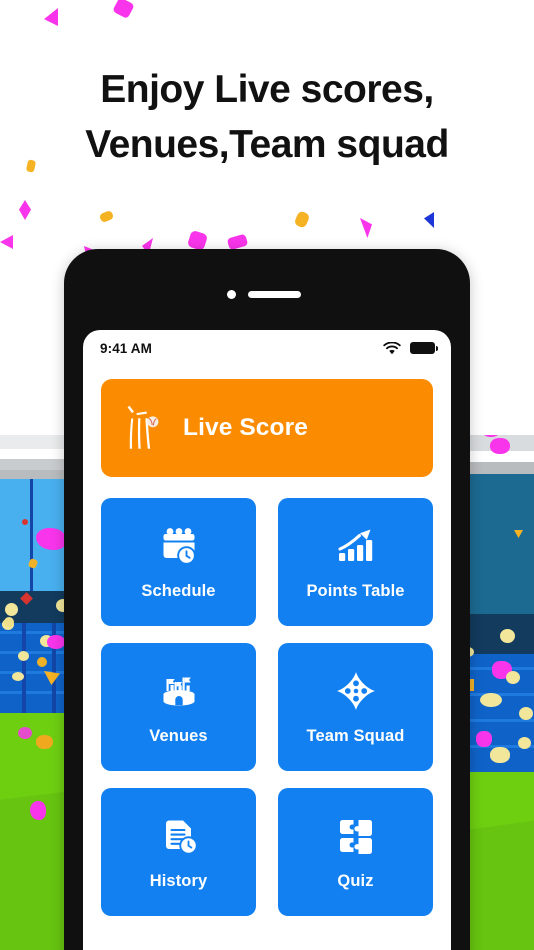 The width and height of the screenshot is (534, 950). What do you see at coordinates (35, 692) in the screenshot?
I see `stadium-left` at bounding box center [35, 692].